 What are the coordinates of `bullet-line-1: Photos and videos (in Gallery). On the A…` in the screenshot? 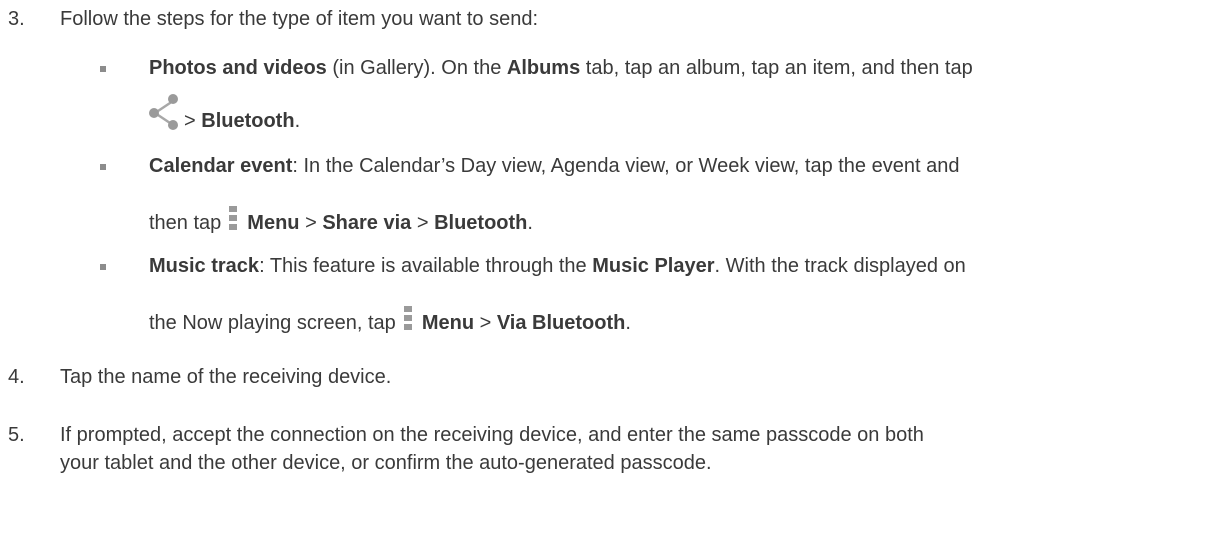 It's located at (561, 68).